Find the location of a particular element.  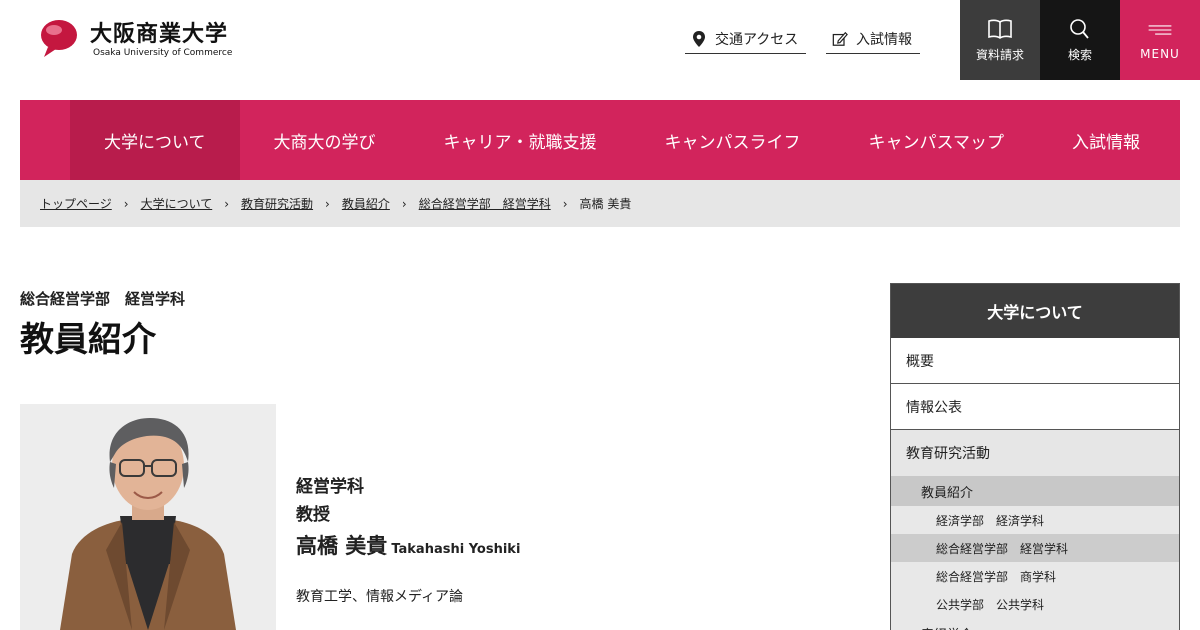

request-documents-button: 資料請求 is located at coordinates (1000, 40).